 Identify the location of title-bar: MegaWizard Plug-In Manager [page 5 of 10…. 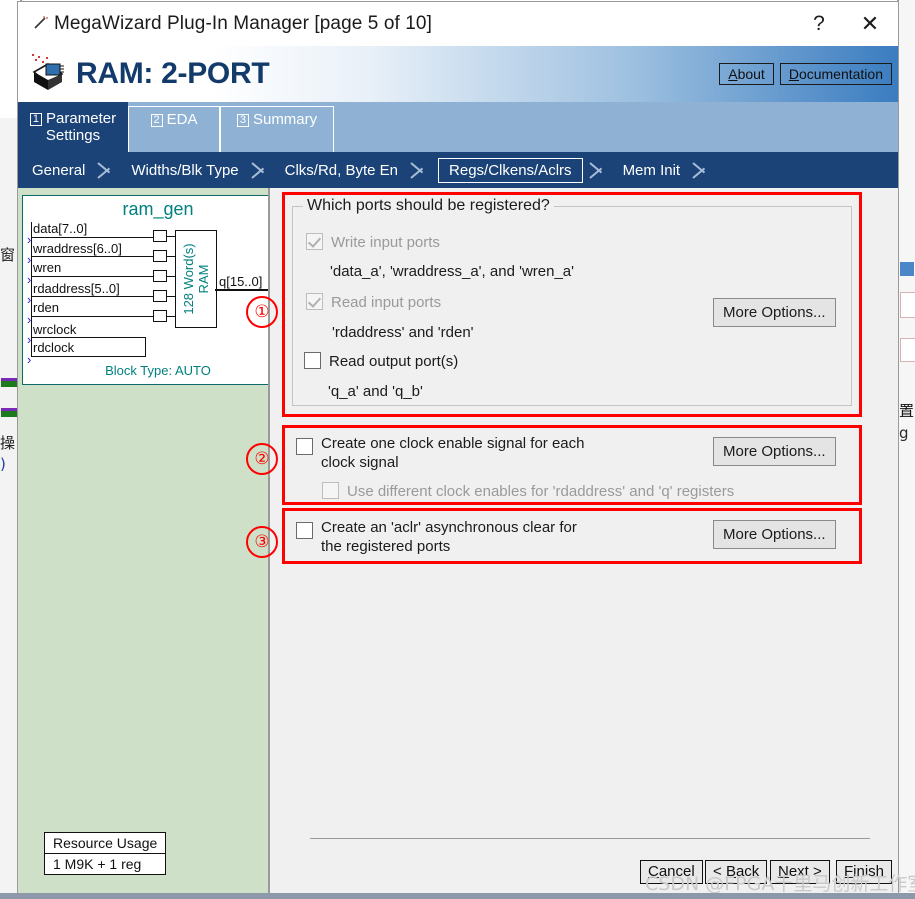
(458, 24).